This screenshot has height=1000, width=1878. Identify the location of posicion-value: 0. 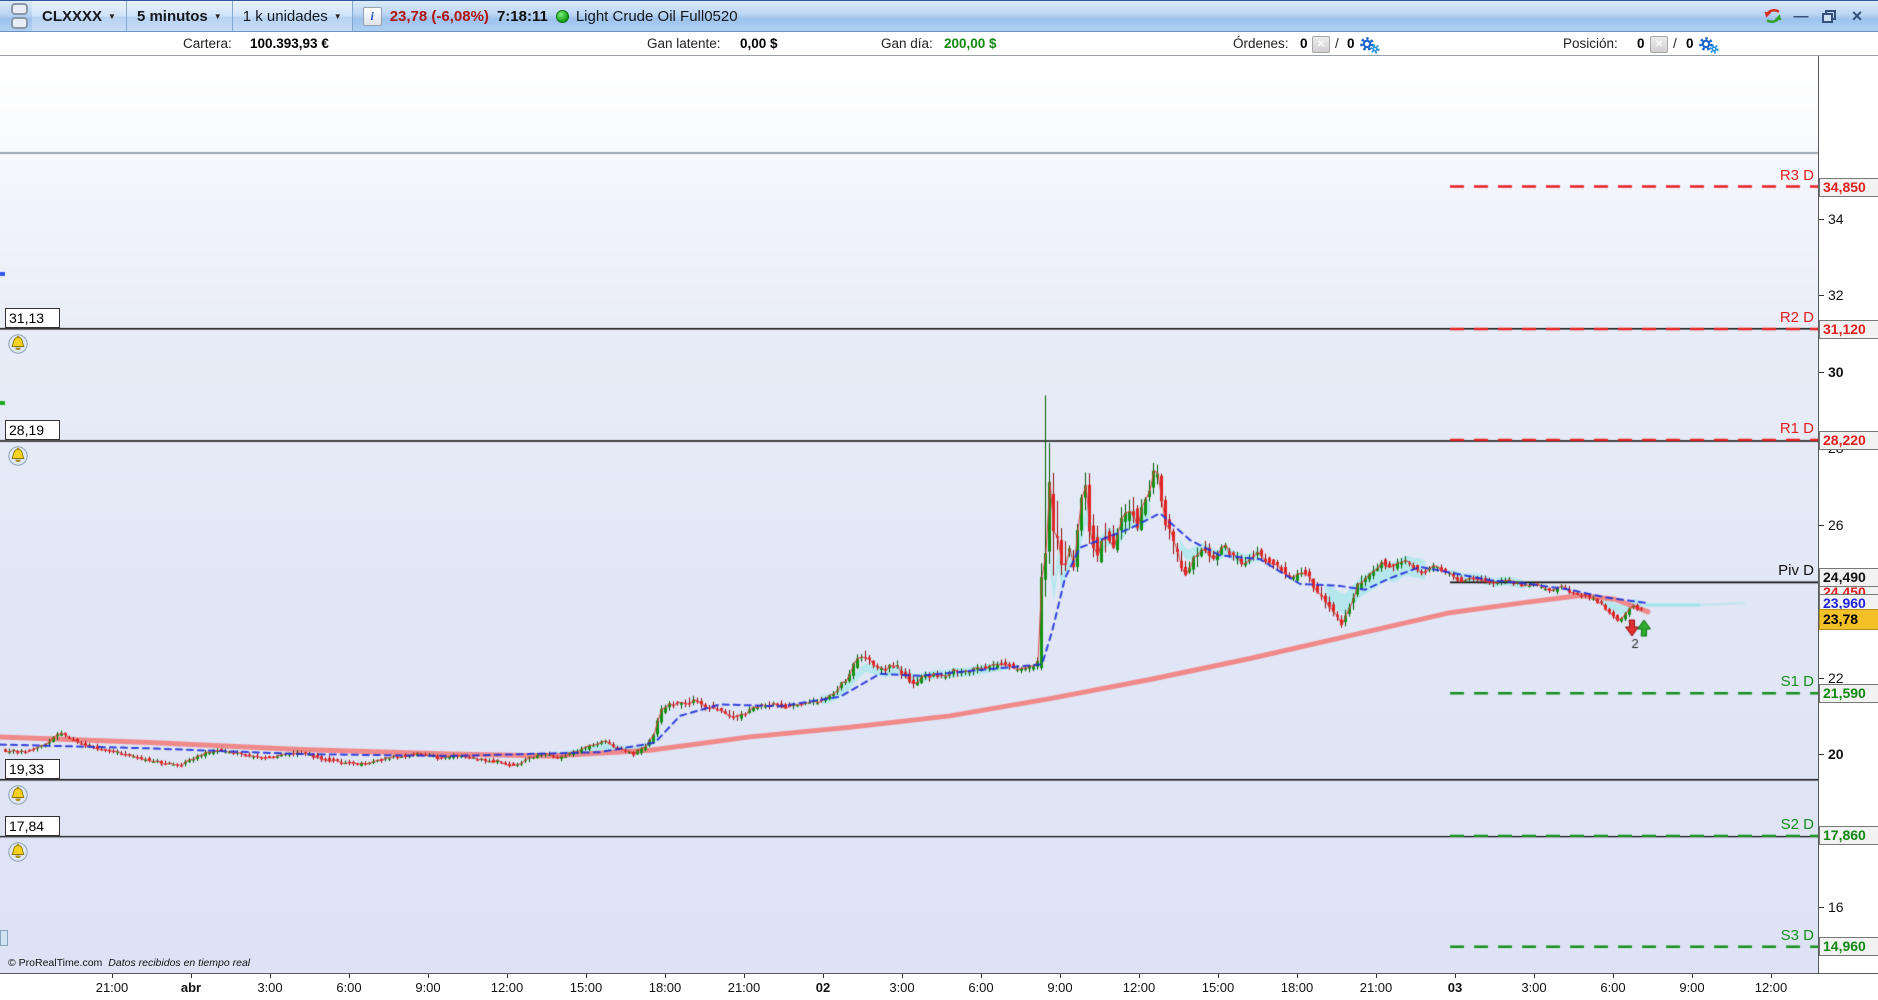
(1641, 43).